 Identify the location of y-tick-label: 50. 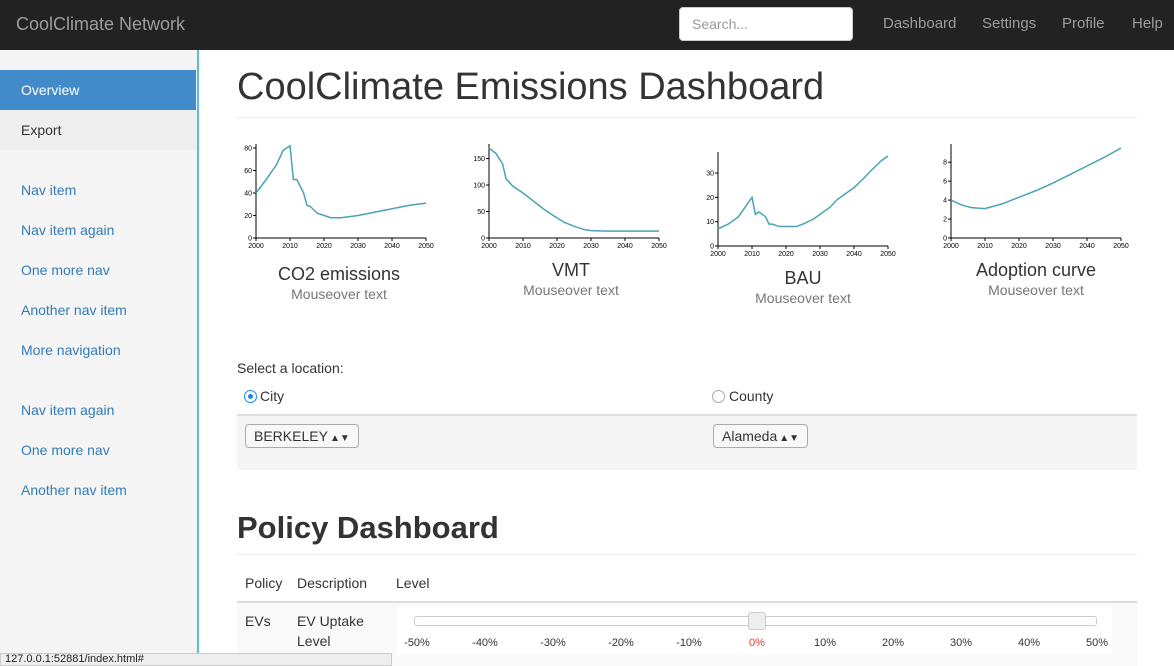
(481, 212).